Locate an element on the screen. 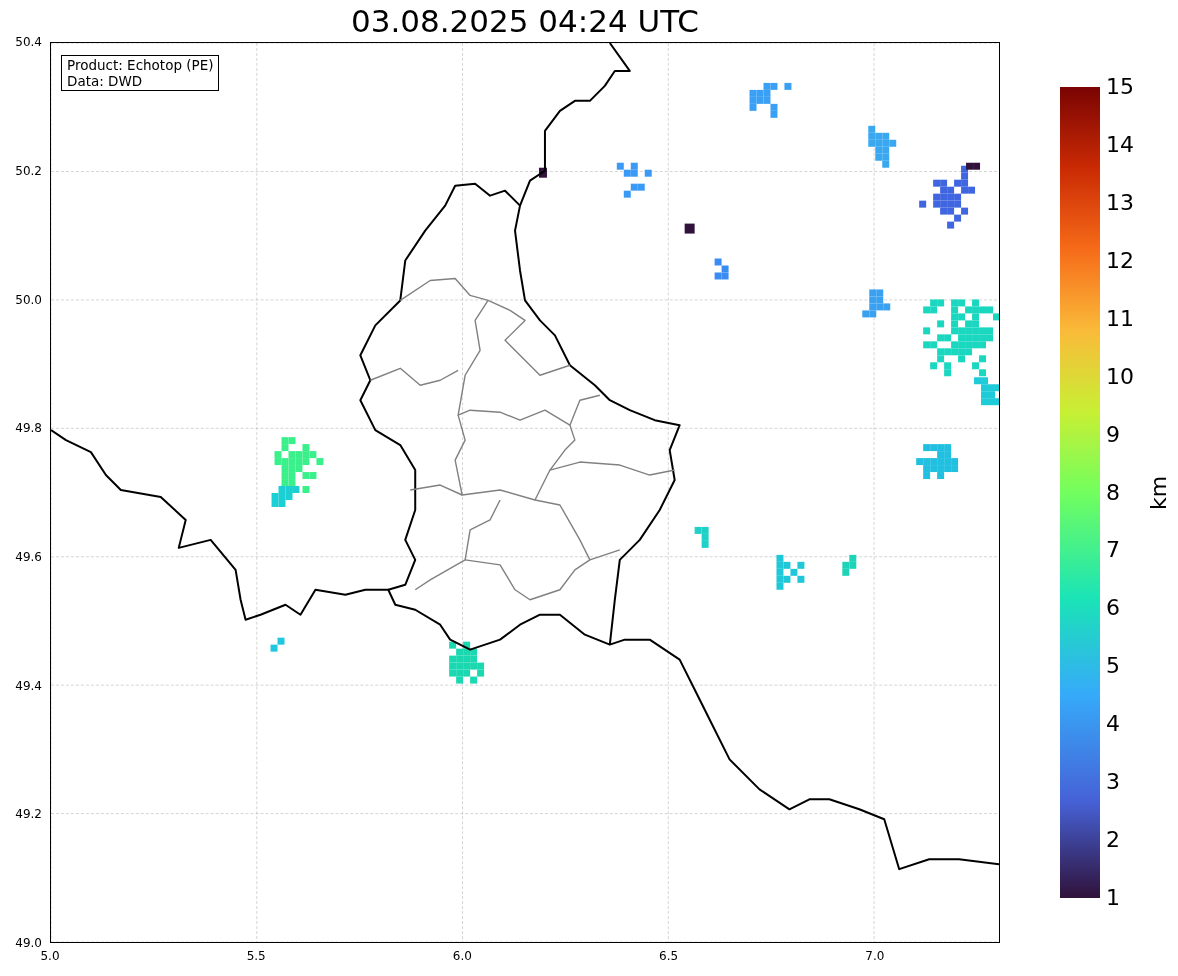  colorbar-tick-label: 2 is located at coordinates (1113, 840).